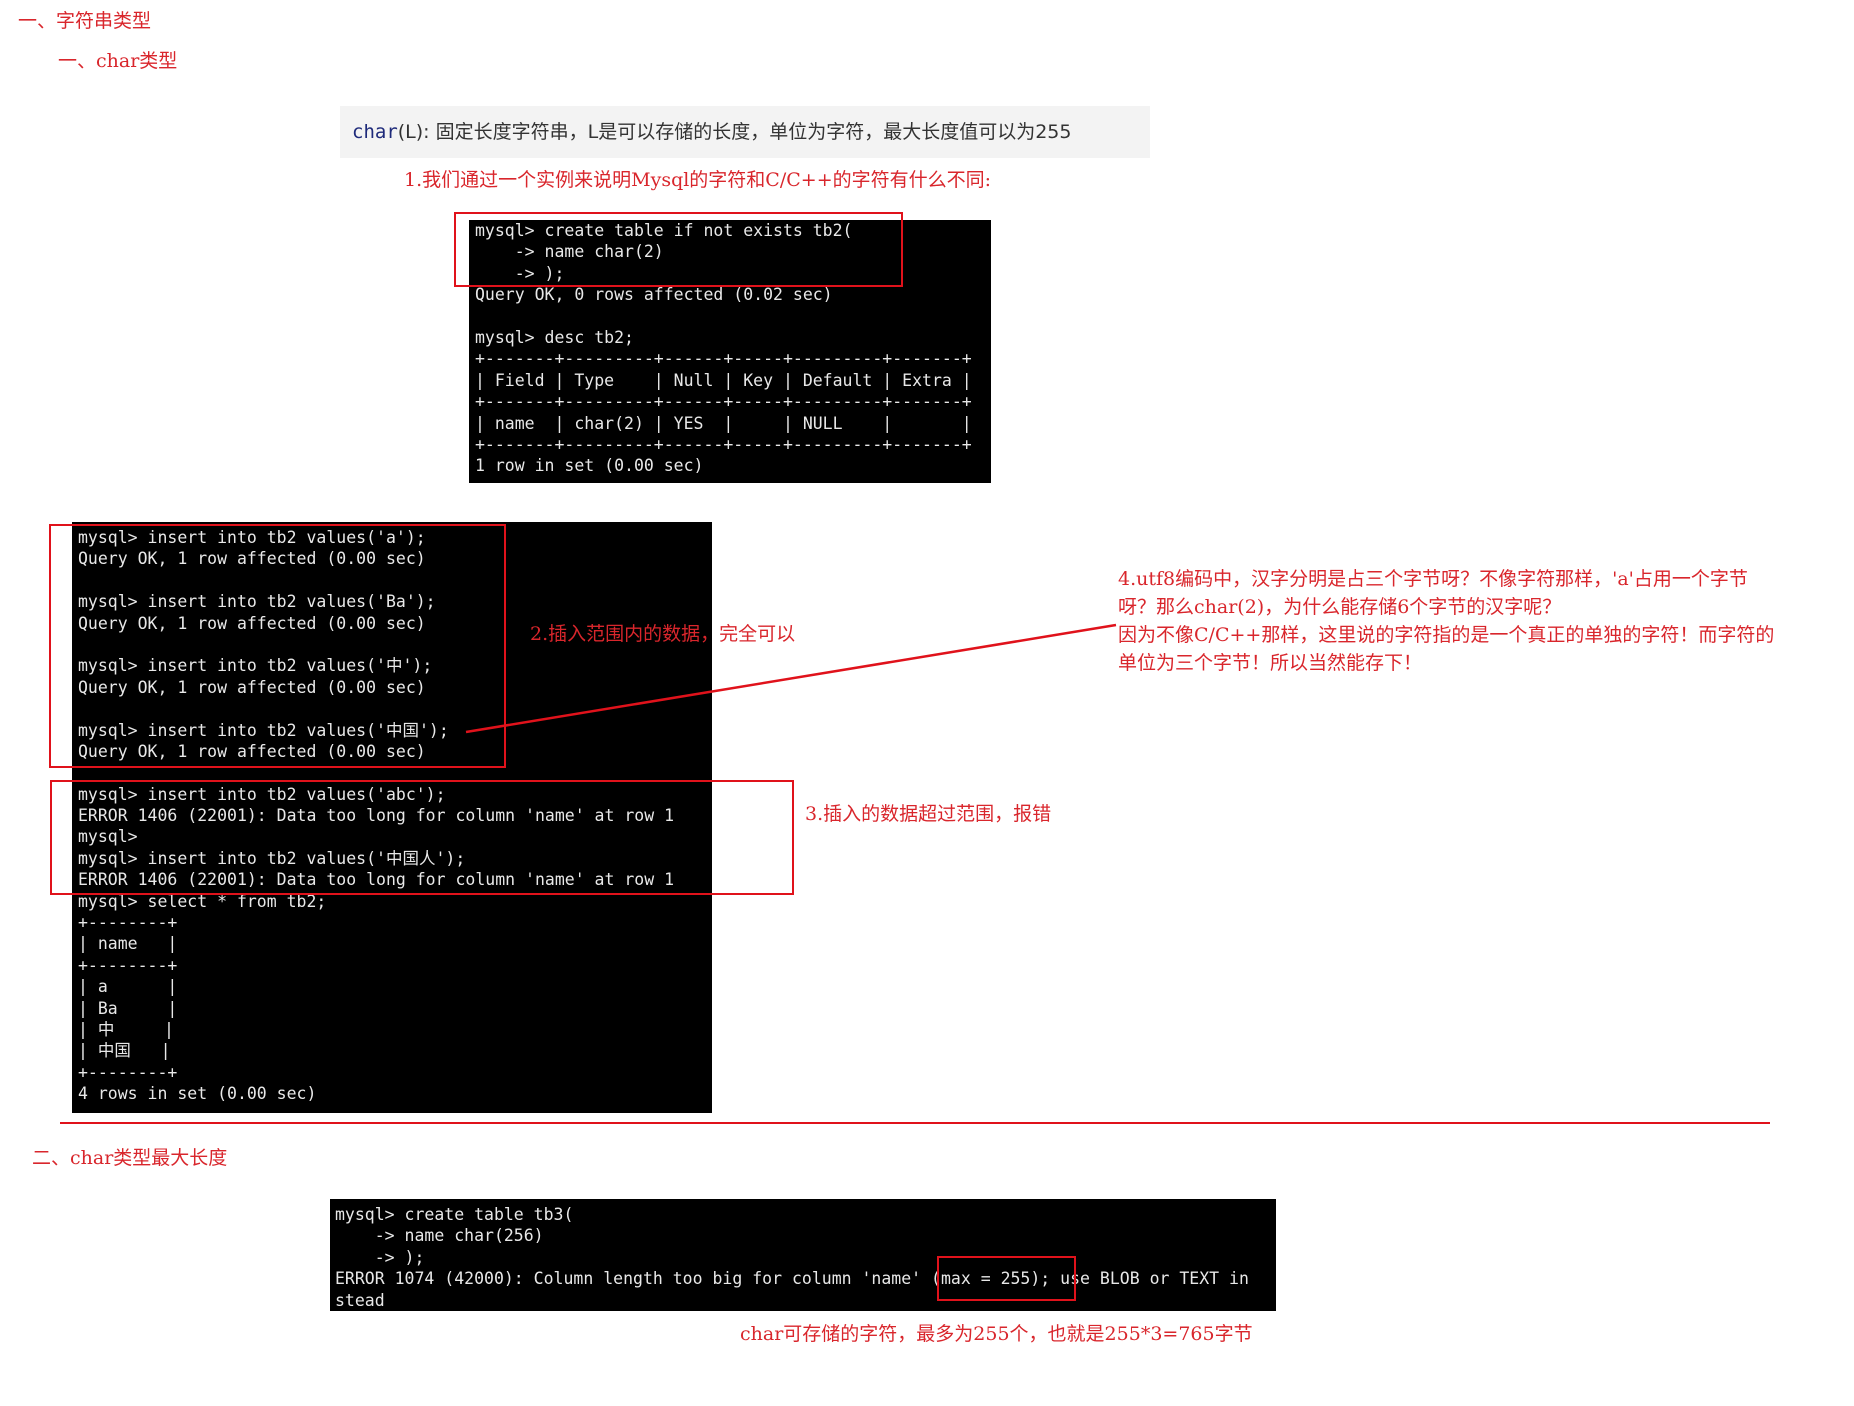 This screenshot has height=1406, width=1854. I want to click on note-5: char可存储的字符，最多为255个，也就是255*3=765字节, so click(996, 1334).